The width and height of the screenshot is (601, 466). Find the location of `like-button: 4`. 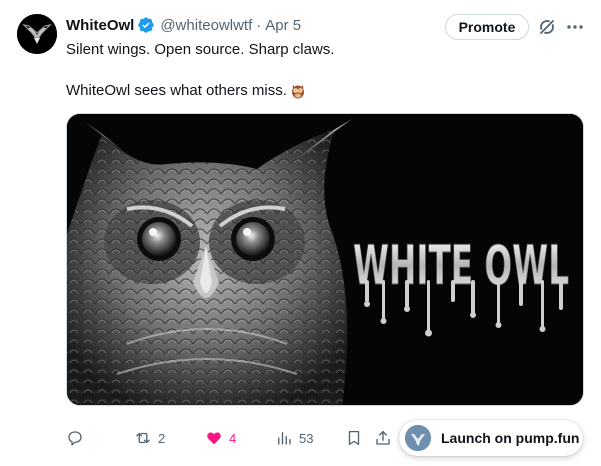

like-button: 4 is located at coordinates (220, 438).